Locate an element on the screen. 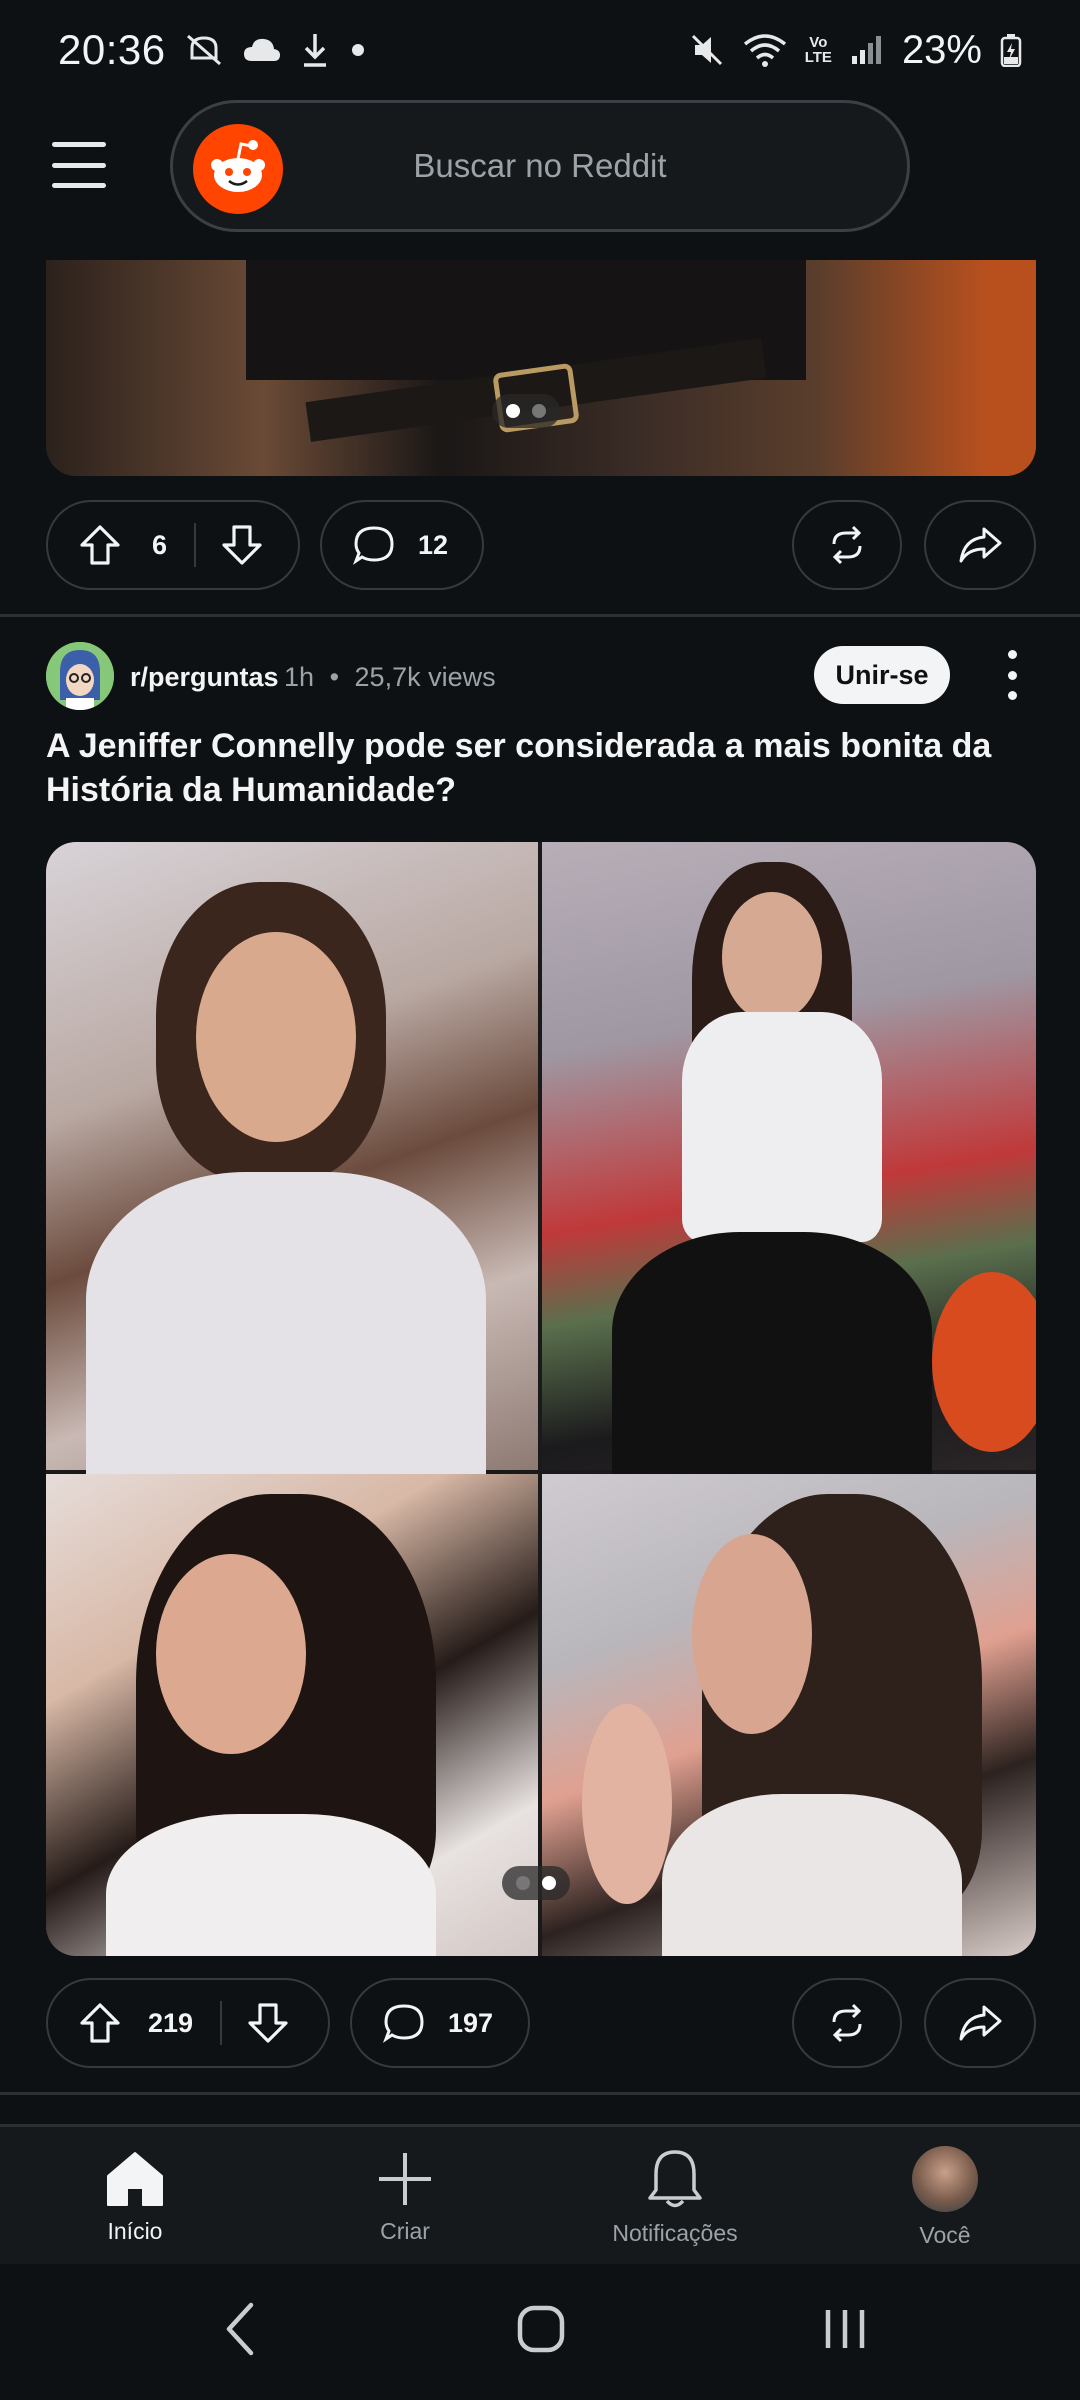 This screenshot has height=2400, width=1080. app-header: Buscar no Reddit is located at coordinates (540, 180).